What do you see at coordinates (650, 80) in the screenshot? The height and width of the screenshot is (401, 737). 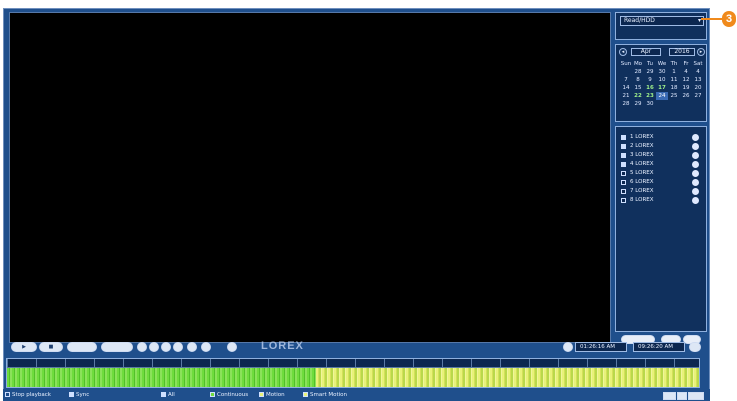 I see `calendar-day: 9` at bounding box center [650, 80].